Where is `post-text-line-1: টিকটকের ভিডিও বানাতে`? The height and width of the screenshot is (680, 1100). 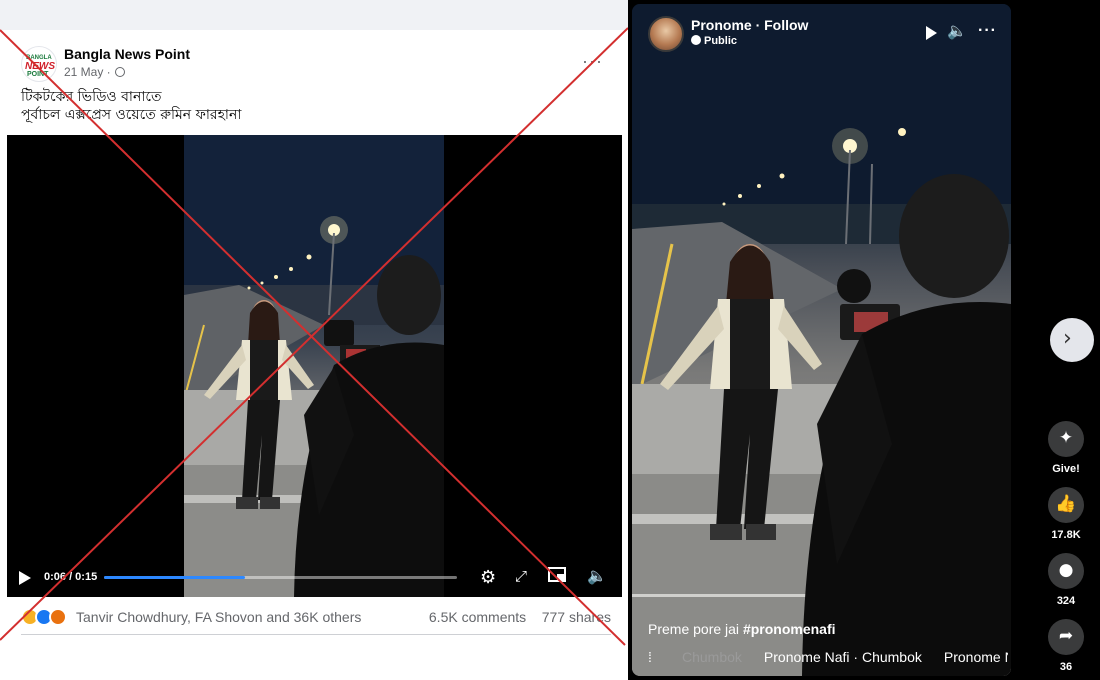
post-text-line-1: টিকটকের ভিডিও বানাতে is located at coordinates (91, 97).